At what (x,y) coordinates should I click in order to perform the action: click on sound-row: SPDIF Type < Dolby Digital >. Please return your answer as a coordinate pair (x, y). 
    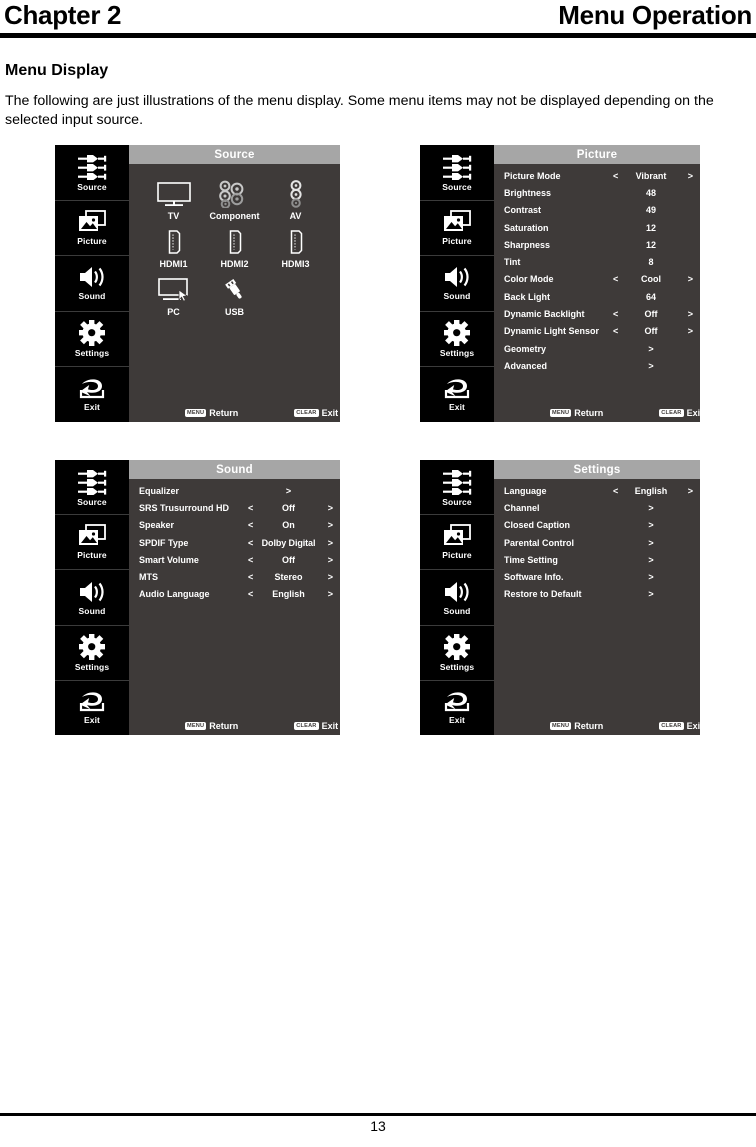
    Looking at the image, I should click on (234, 542).